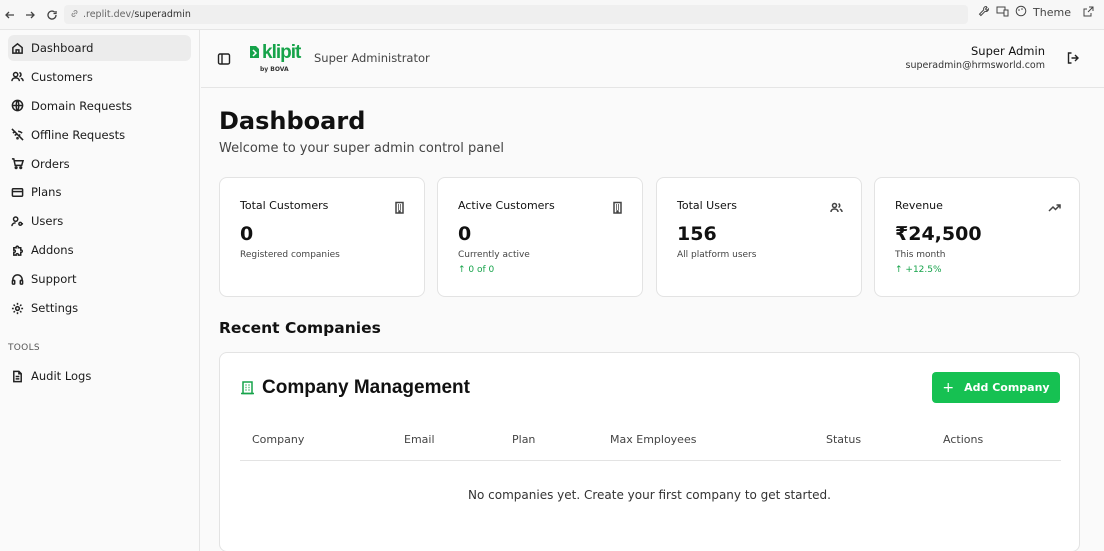 Image resolution: width=1104 pixels, height=551 pixels. Describe the element at coordinates (707, 205) in the screenshot. I see `card-title: Total Users` at that location.